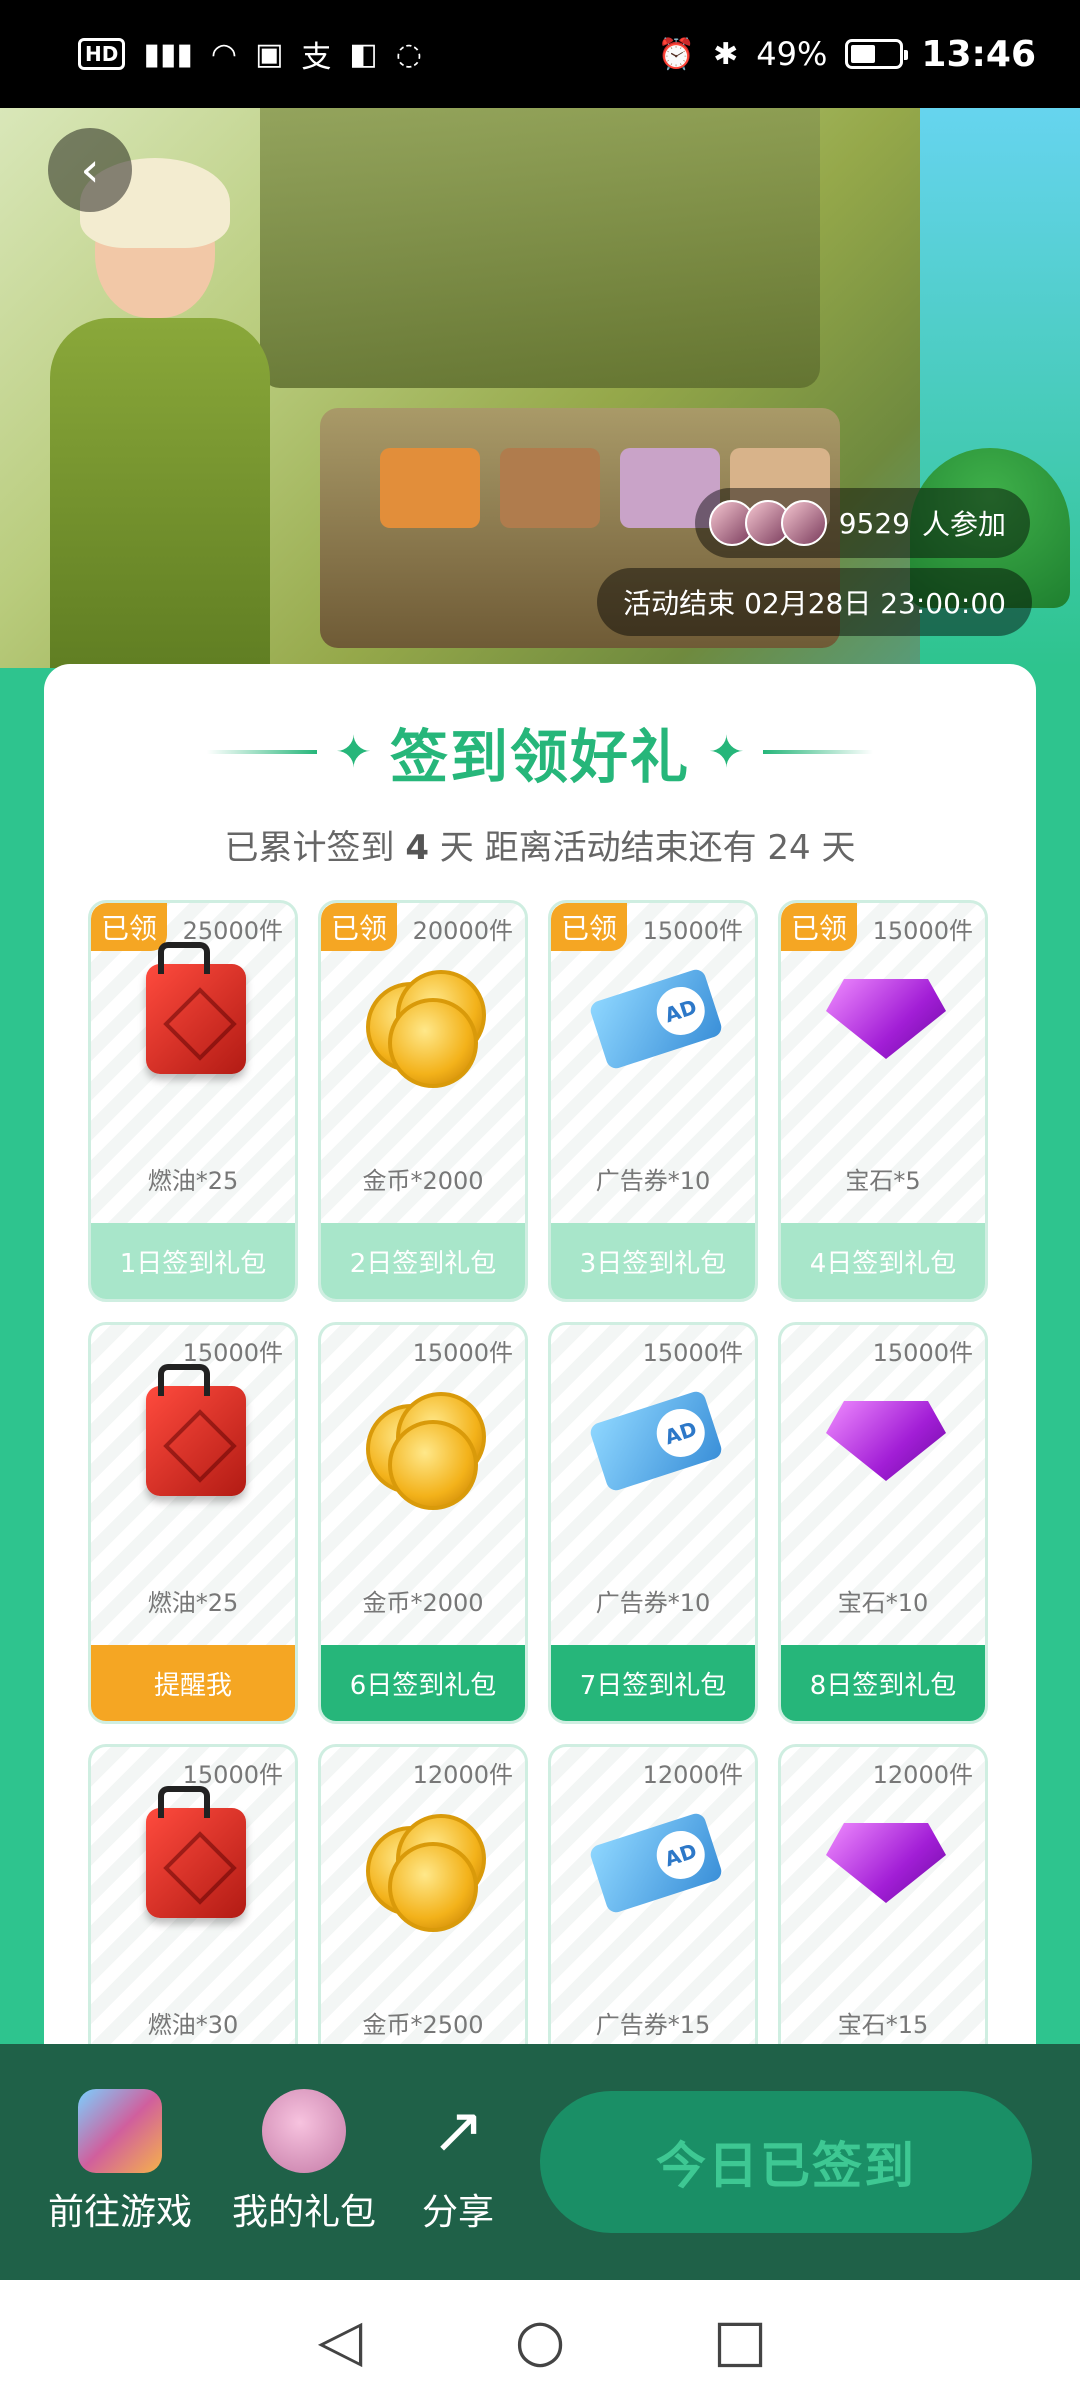 The height and width of the screenshot is (2400, 1080). I want to click on gift-name: 燃油*30, so click(193, 2025).